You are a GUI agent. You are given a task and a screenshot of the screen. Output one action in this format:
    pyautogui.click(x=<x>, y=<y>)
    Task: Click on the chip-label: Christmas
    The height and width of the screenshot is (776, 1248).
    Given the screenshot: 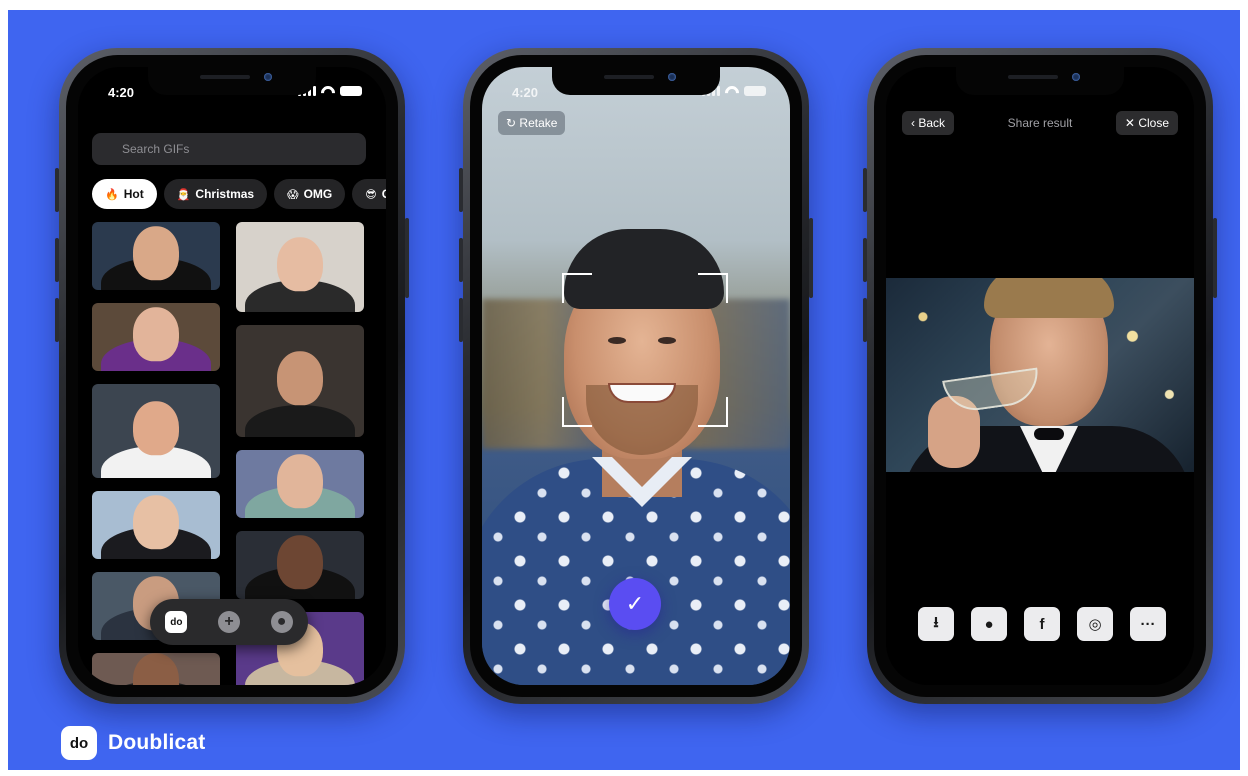 What is the action you would take?
    pyautogui.click(x=225, y=194)
    